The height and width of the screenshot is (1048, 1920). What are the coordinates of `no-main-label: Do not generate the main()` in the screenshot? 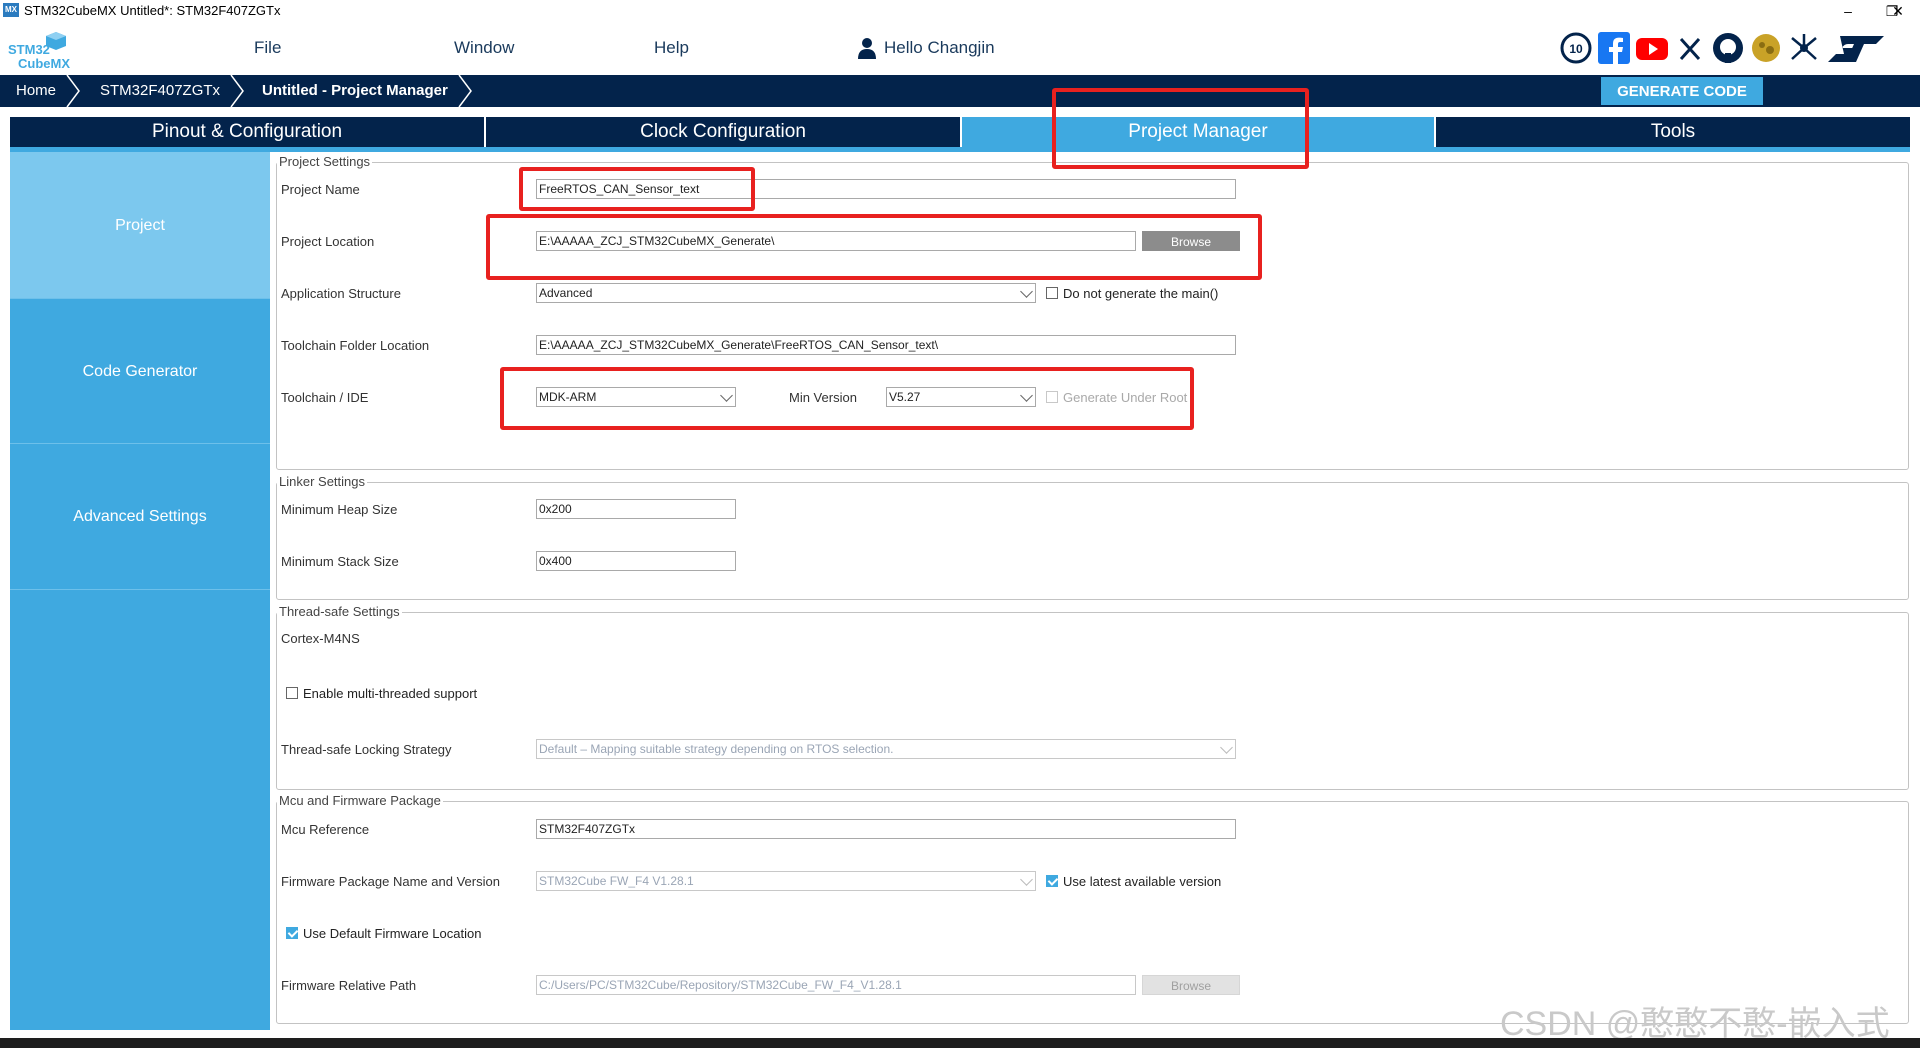 It's located at (1141, 293).